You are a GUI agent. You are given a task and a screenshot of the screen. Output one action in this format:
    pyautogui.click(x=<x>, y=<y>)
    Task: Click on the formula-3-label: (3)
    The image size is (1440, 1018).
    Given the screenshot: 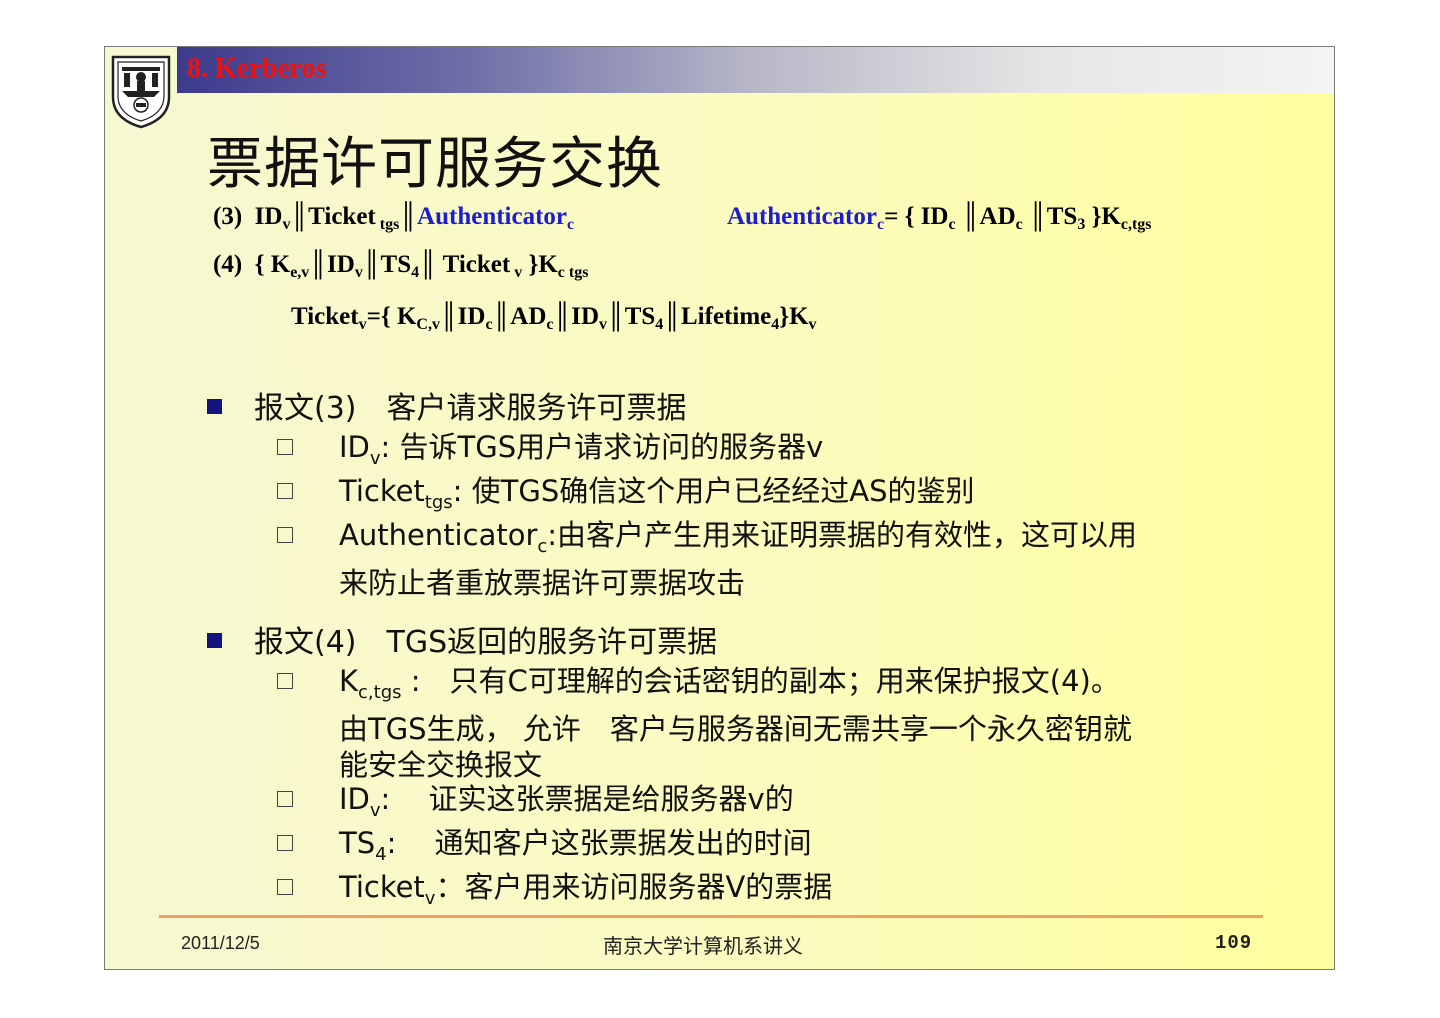 What is the action you would take?
    pyautogui.click(x=228, y=216)
    